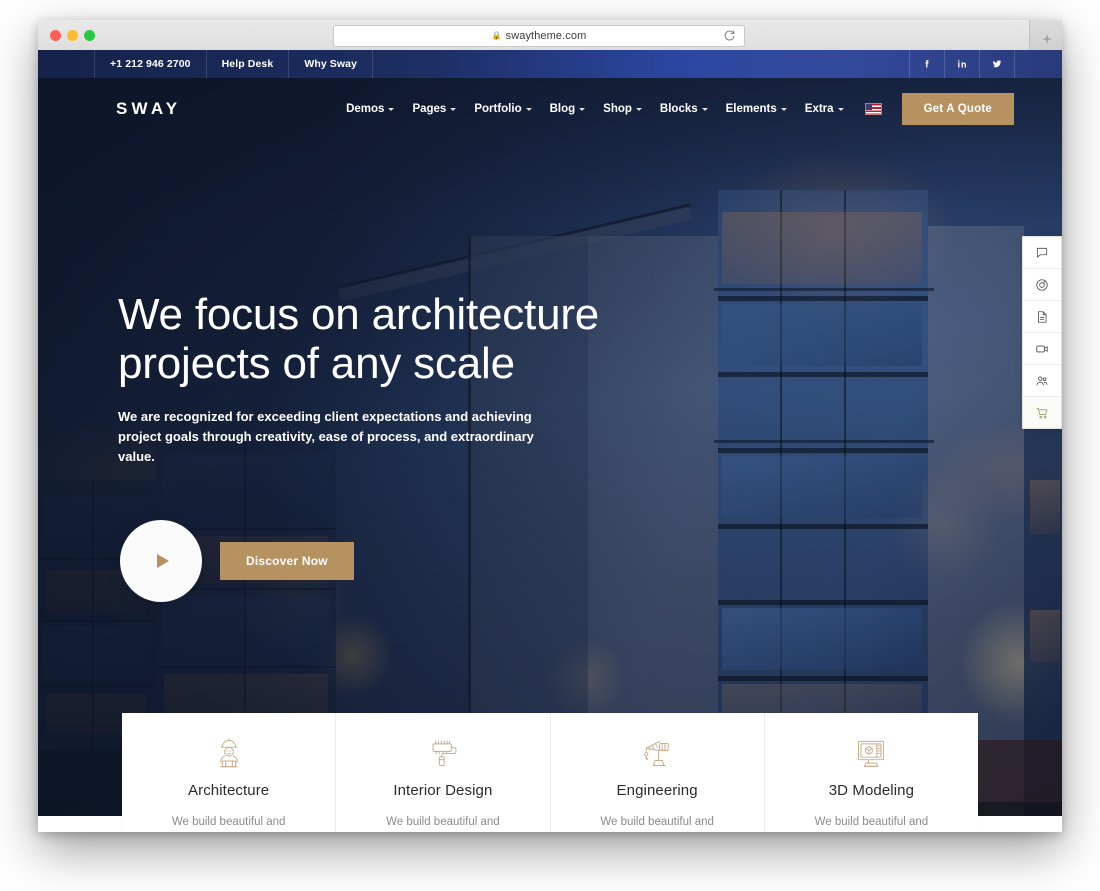 This screenshot has height=891, width=1100. I want to click on crane-icon, so click(656, 753).